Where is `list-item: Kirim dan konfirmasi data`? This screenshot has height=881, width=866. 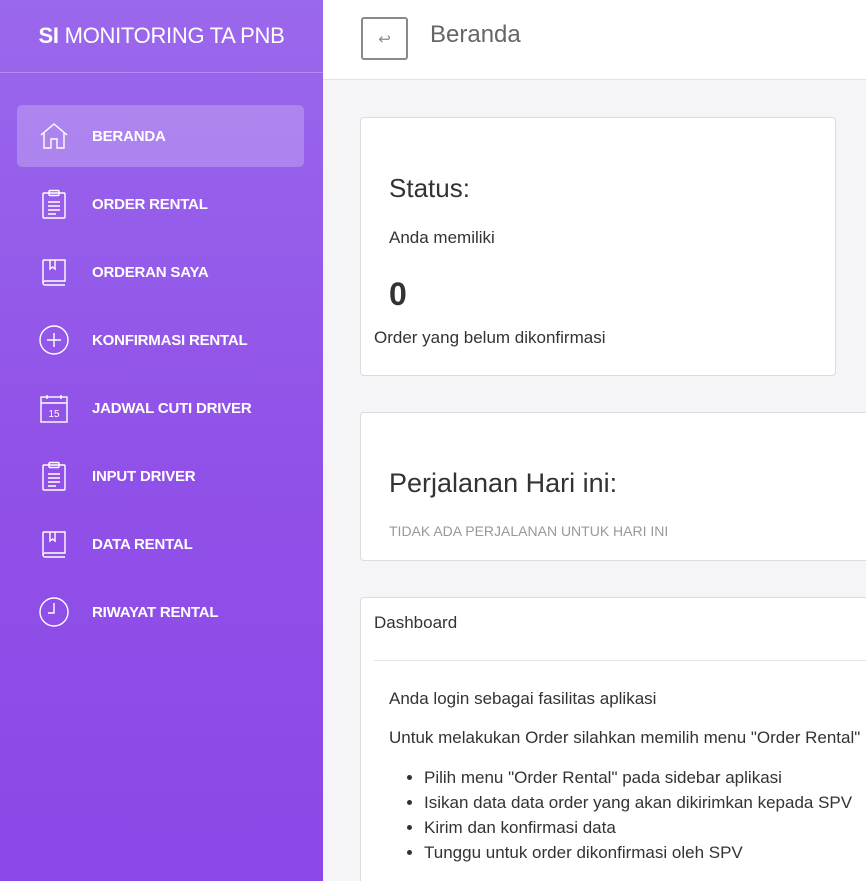
list-item: Kirim dan konfirmasi data is located at coordinates (638, 827).